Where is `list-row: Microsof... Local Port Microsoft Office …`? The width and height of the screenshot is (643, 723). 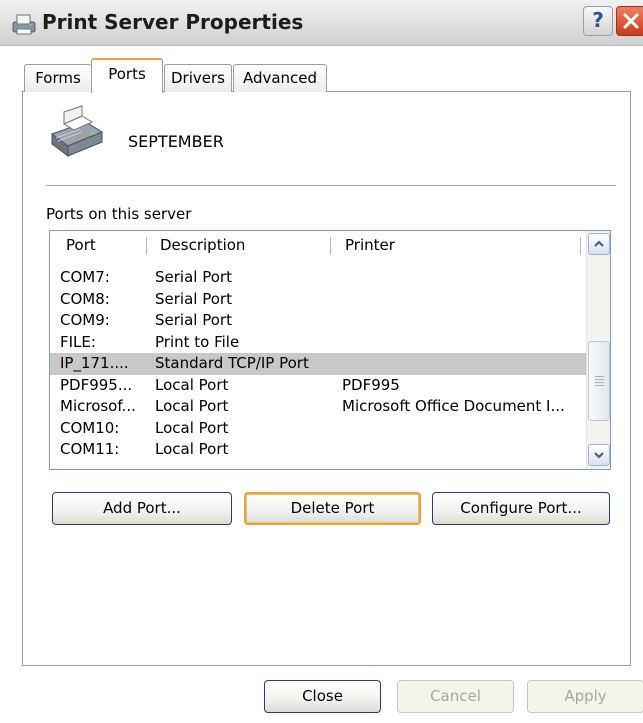 list-row: Microsof... Local Port Microsoft Office … is located at coordinates (318, 407).